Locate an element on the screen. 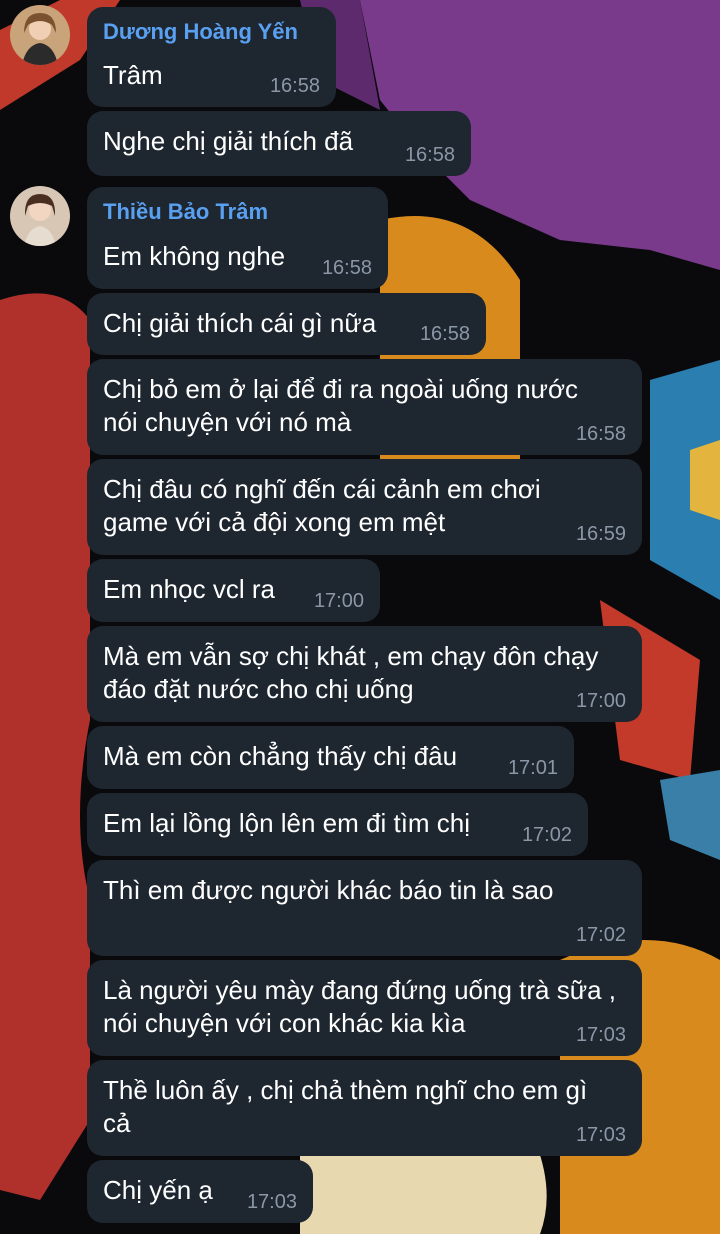  message-bubble: Em lại lồng lộn lên em đi tìm chị 17:02 is located at coordinates (337, 824).